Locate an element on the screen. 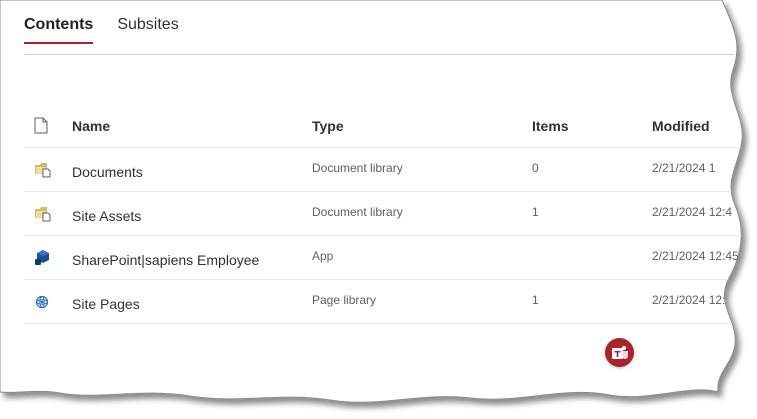 This screenshot has height=419, width=757. row-modified: 2/21/2024 1 is located at coordinates (684, 167).